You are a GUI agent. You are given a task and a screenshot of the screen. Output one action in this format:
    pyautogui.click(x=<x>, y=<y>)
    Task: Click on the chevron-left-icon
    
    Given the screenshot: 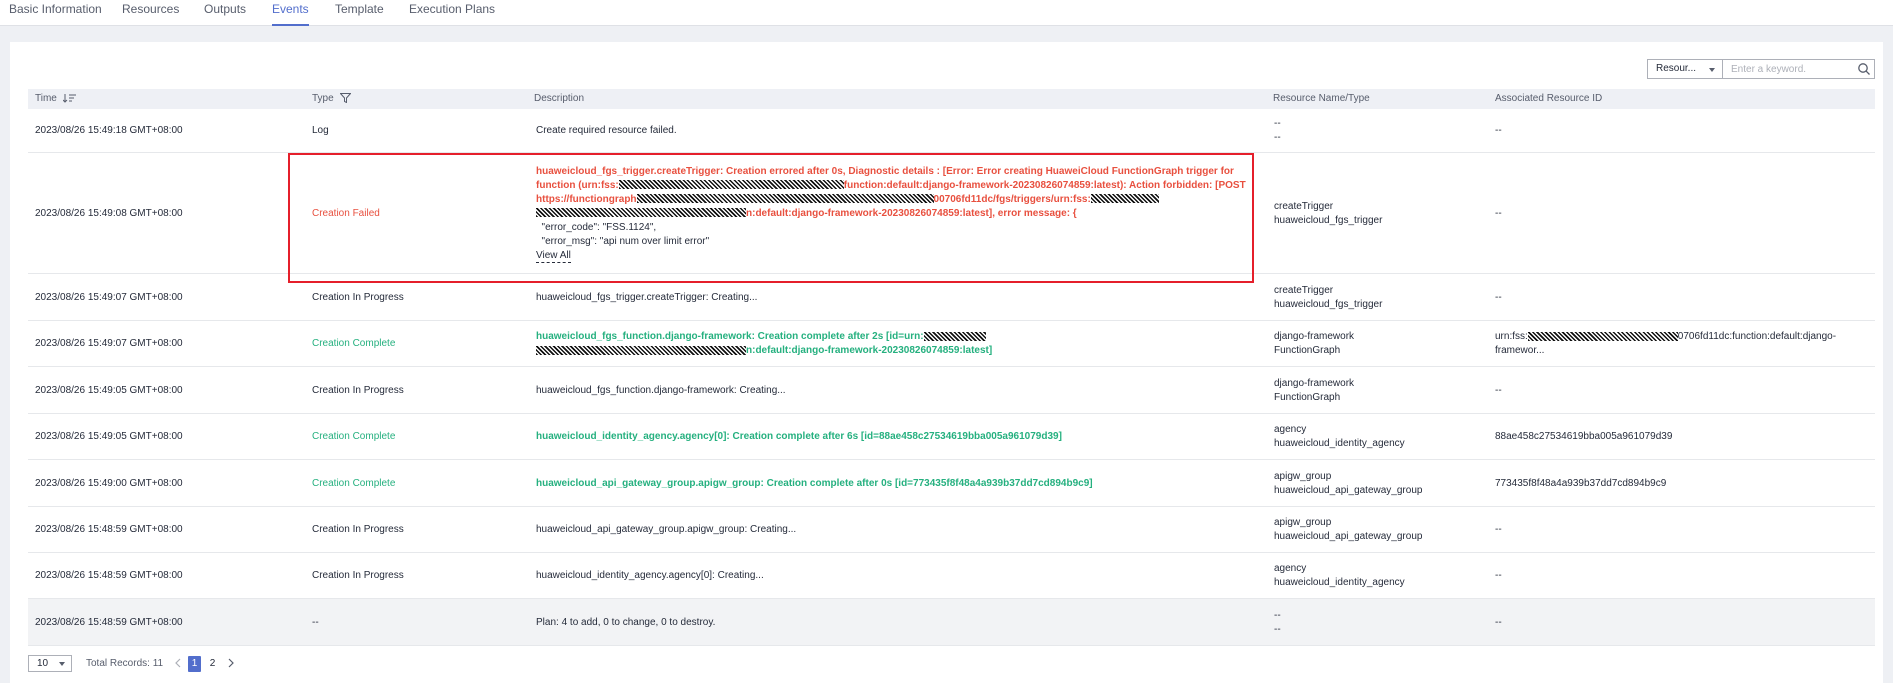 What is the action you would take?
    pyautogui.click(x=178, y=663)
    